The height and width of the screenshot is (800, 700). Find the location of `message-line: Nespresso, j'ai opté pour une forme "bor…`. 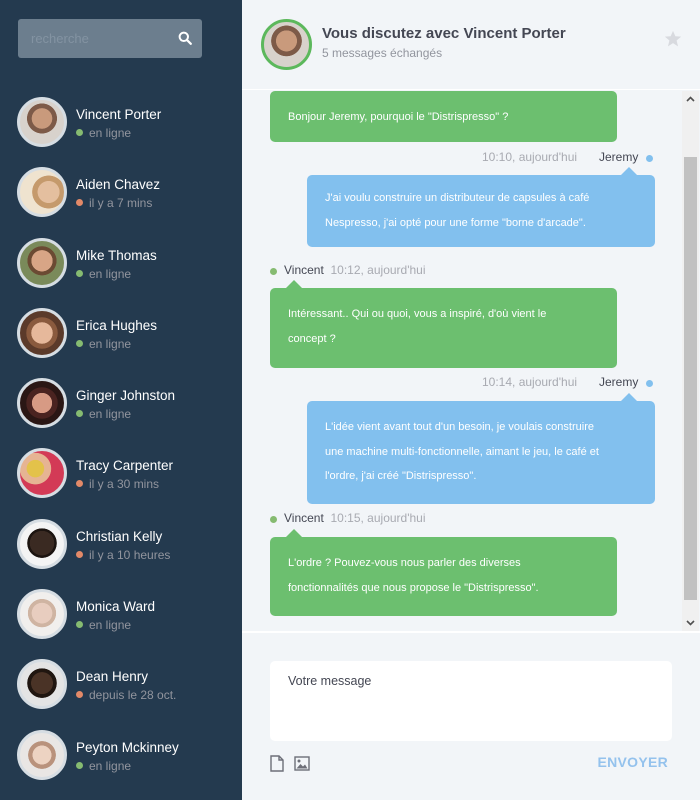

message-line: Nespresso, j'ai opté pour une forme "bor… is located at coordinates (455, 222).